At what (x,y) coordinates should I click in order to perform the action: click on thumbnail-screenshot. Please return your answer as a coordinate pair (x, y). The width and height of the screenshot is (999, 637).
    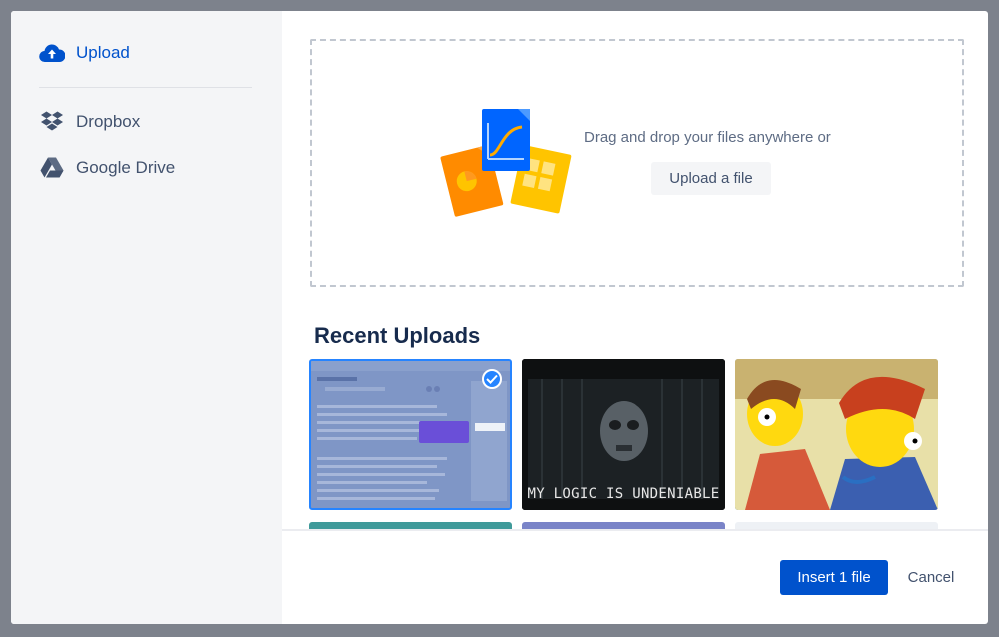
    Looking at the image, I should click on (410, 434).